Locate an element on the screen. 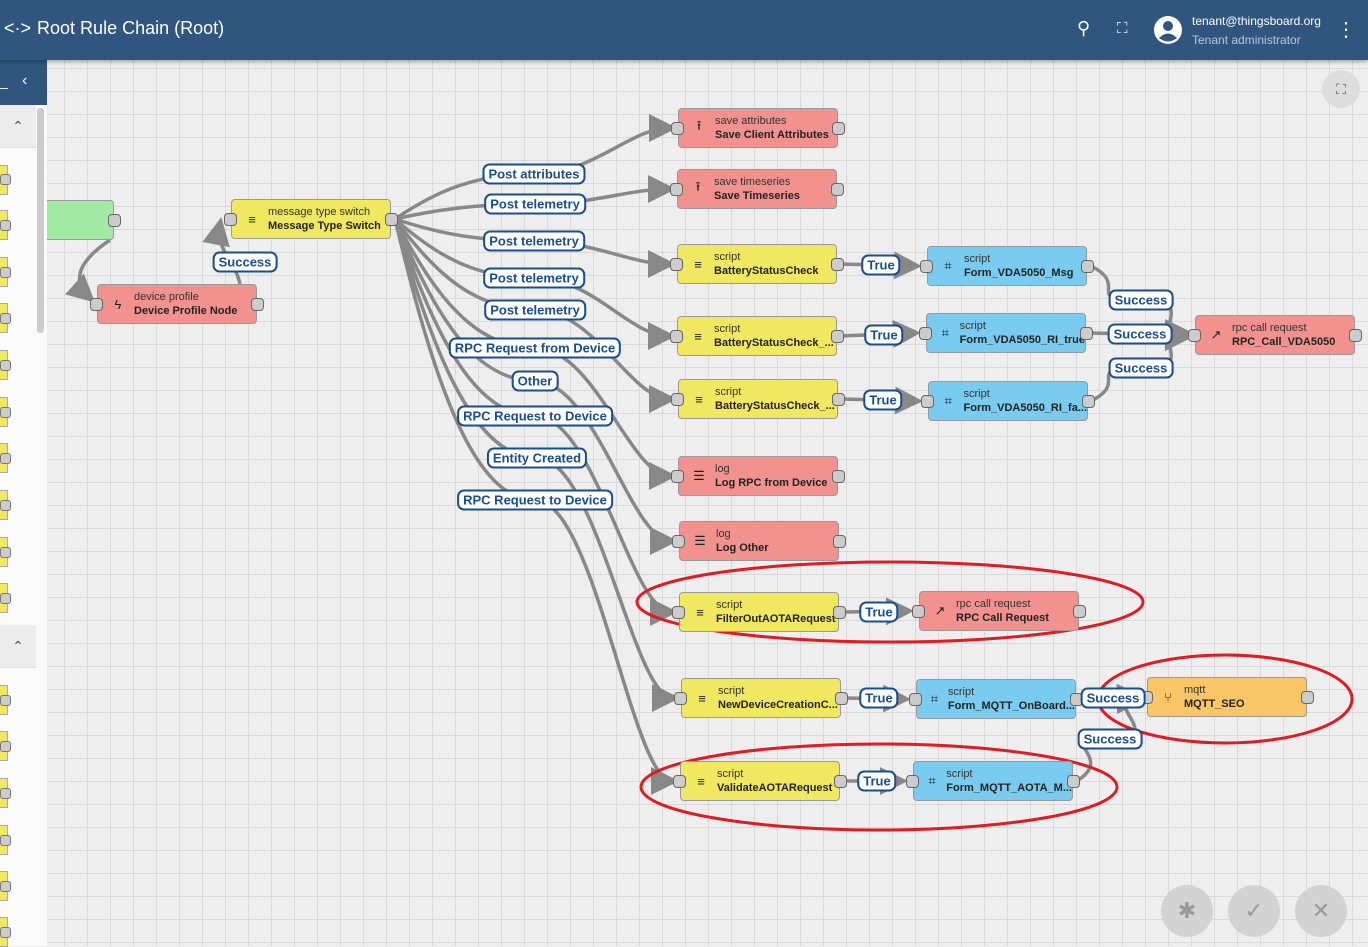 The image size is (1368, 947). filter-icon: ≡ is located at coordinates (701, 781).